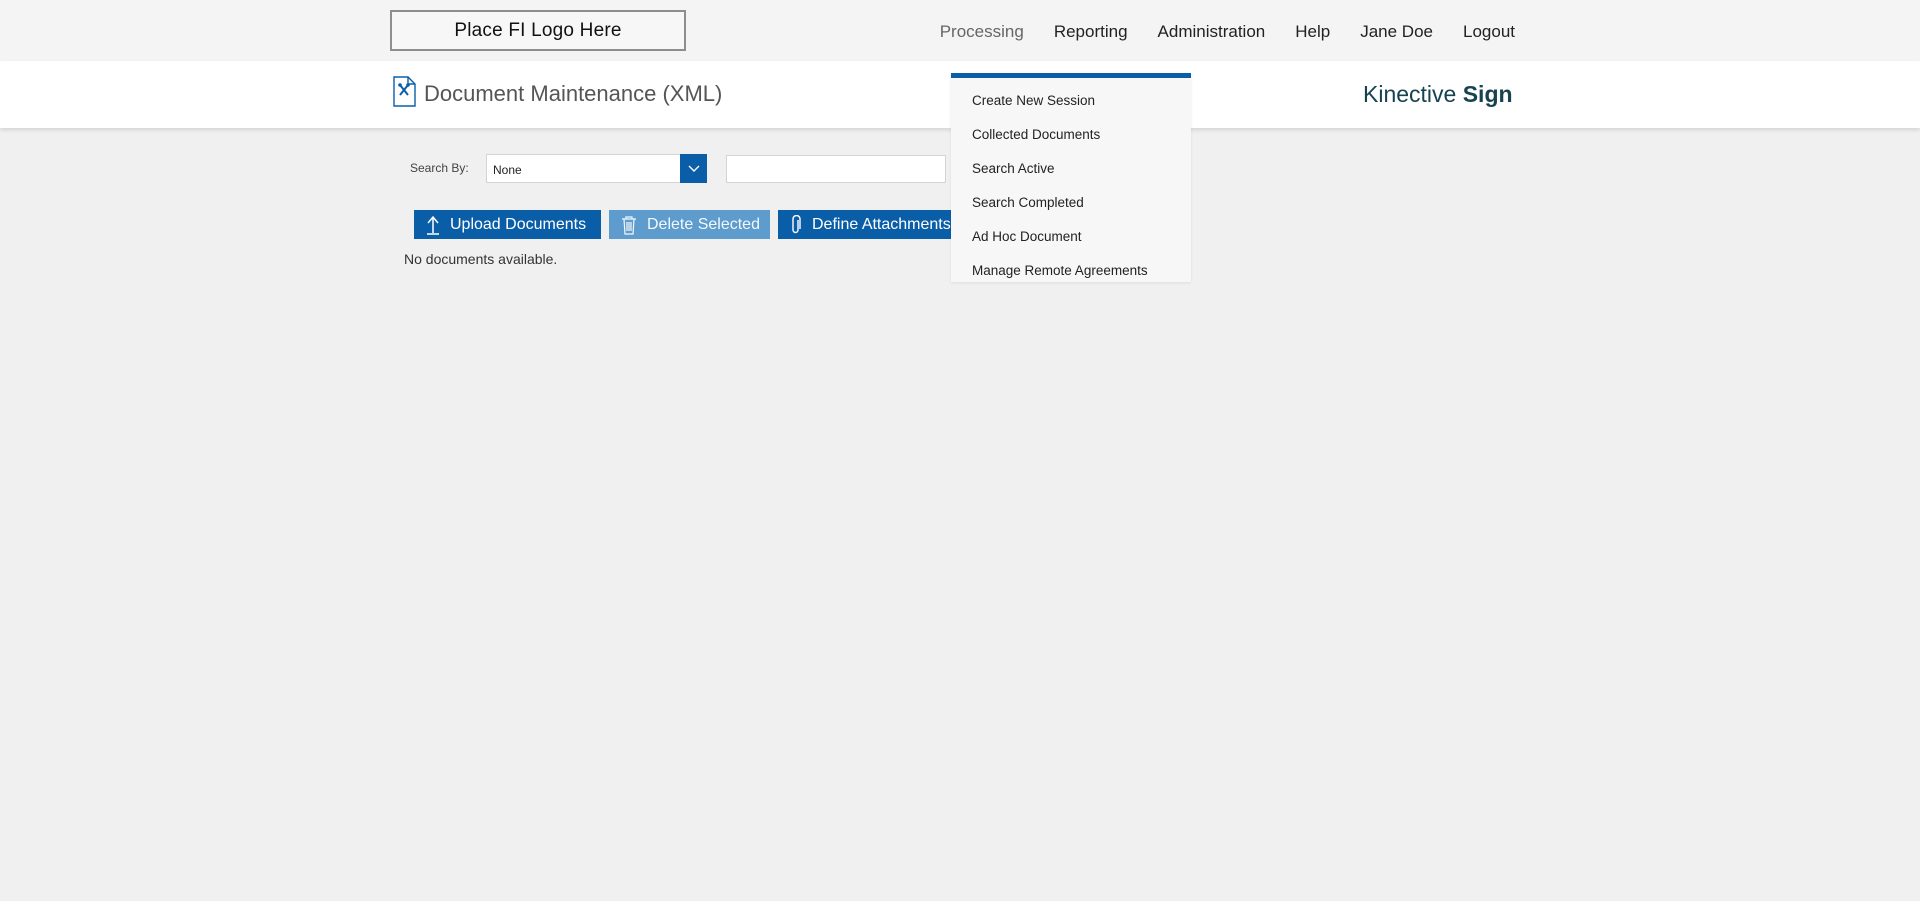  Describe the element at coordinates (693, 168) in the screenshot. I see `chevron-down-icon` at that location.